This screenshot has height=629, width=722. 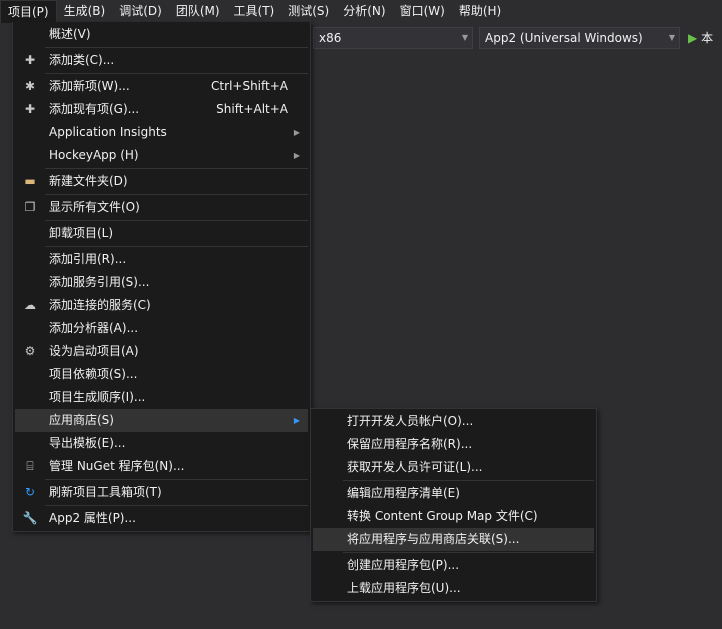 What do you see at coordinates (442, 516) in the screenshot?
I see `menu-item-label: 转换 Content Group Map 文件(C)` at bounding box center [442, 516].